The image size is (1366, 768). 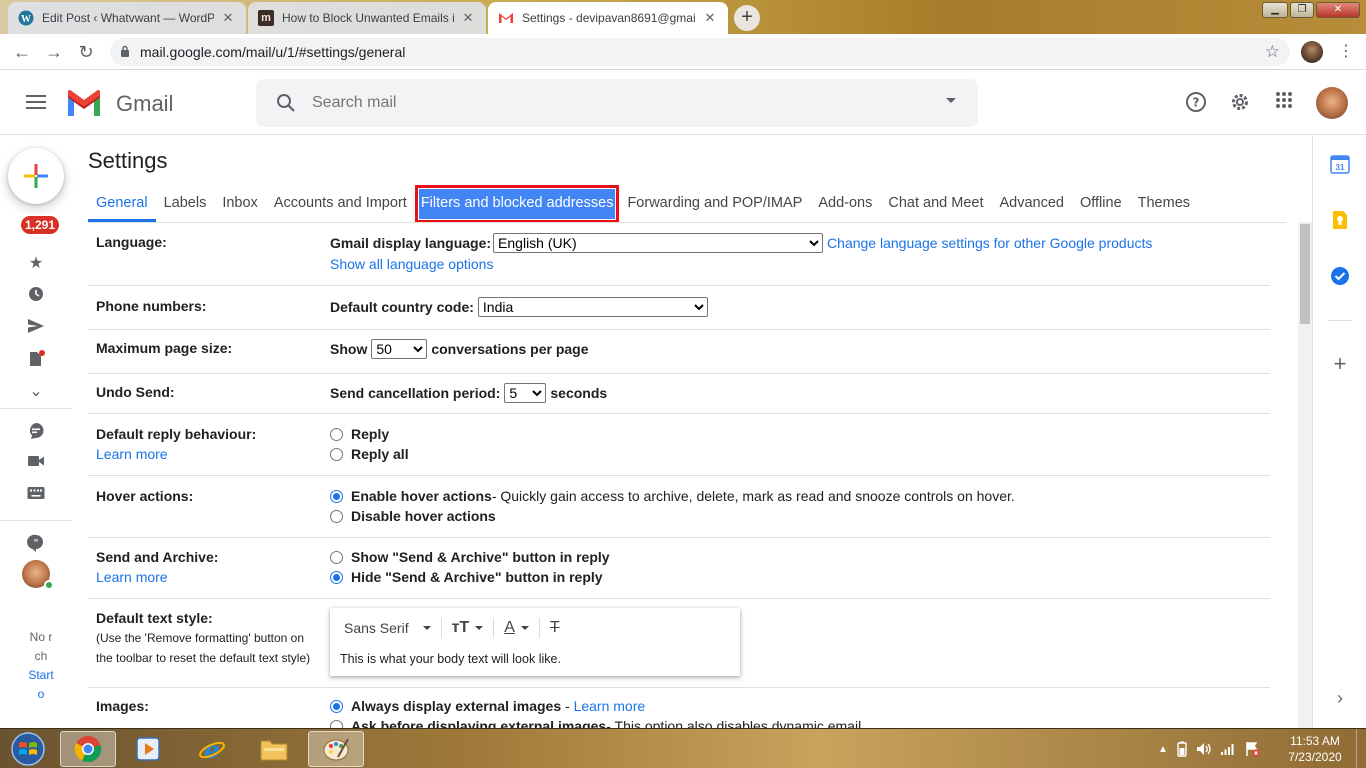 What do you see at coordinates (122, 203) in the screenshot?
I see `tab-general: General` at bounding box center [122, 203].